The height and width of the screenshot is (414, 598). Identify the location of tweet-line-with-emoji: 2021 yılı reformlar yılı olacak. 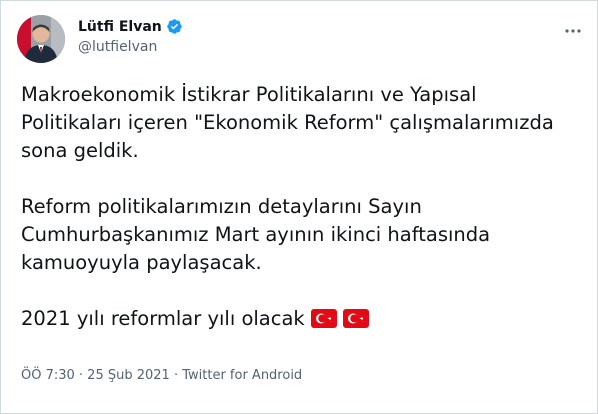
(301, 319).